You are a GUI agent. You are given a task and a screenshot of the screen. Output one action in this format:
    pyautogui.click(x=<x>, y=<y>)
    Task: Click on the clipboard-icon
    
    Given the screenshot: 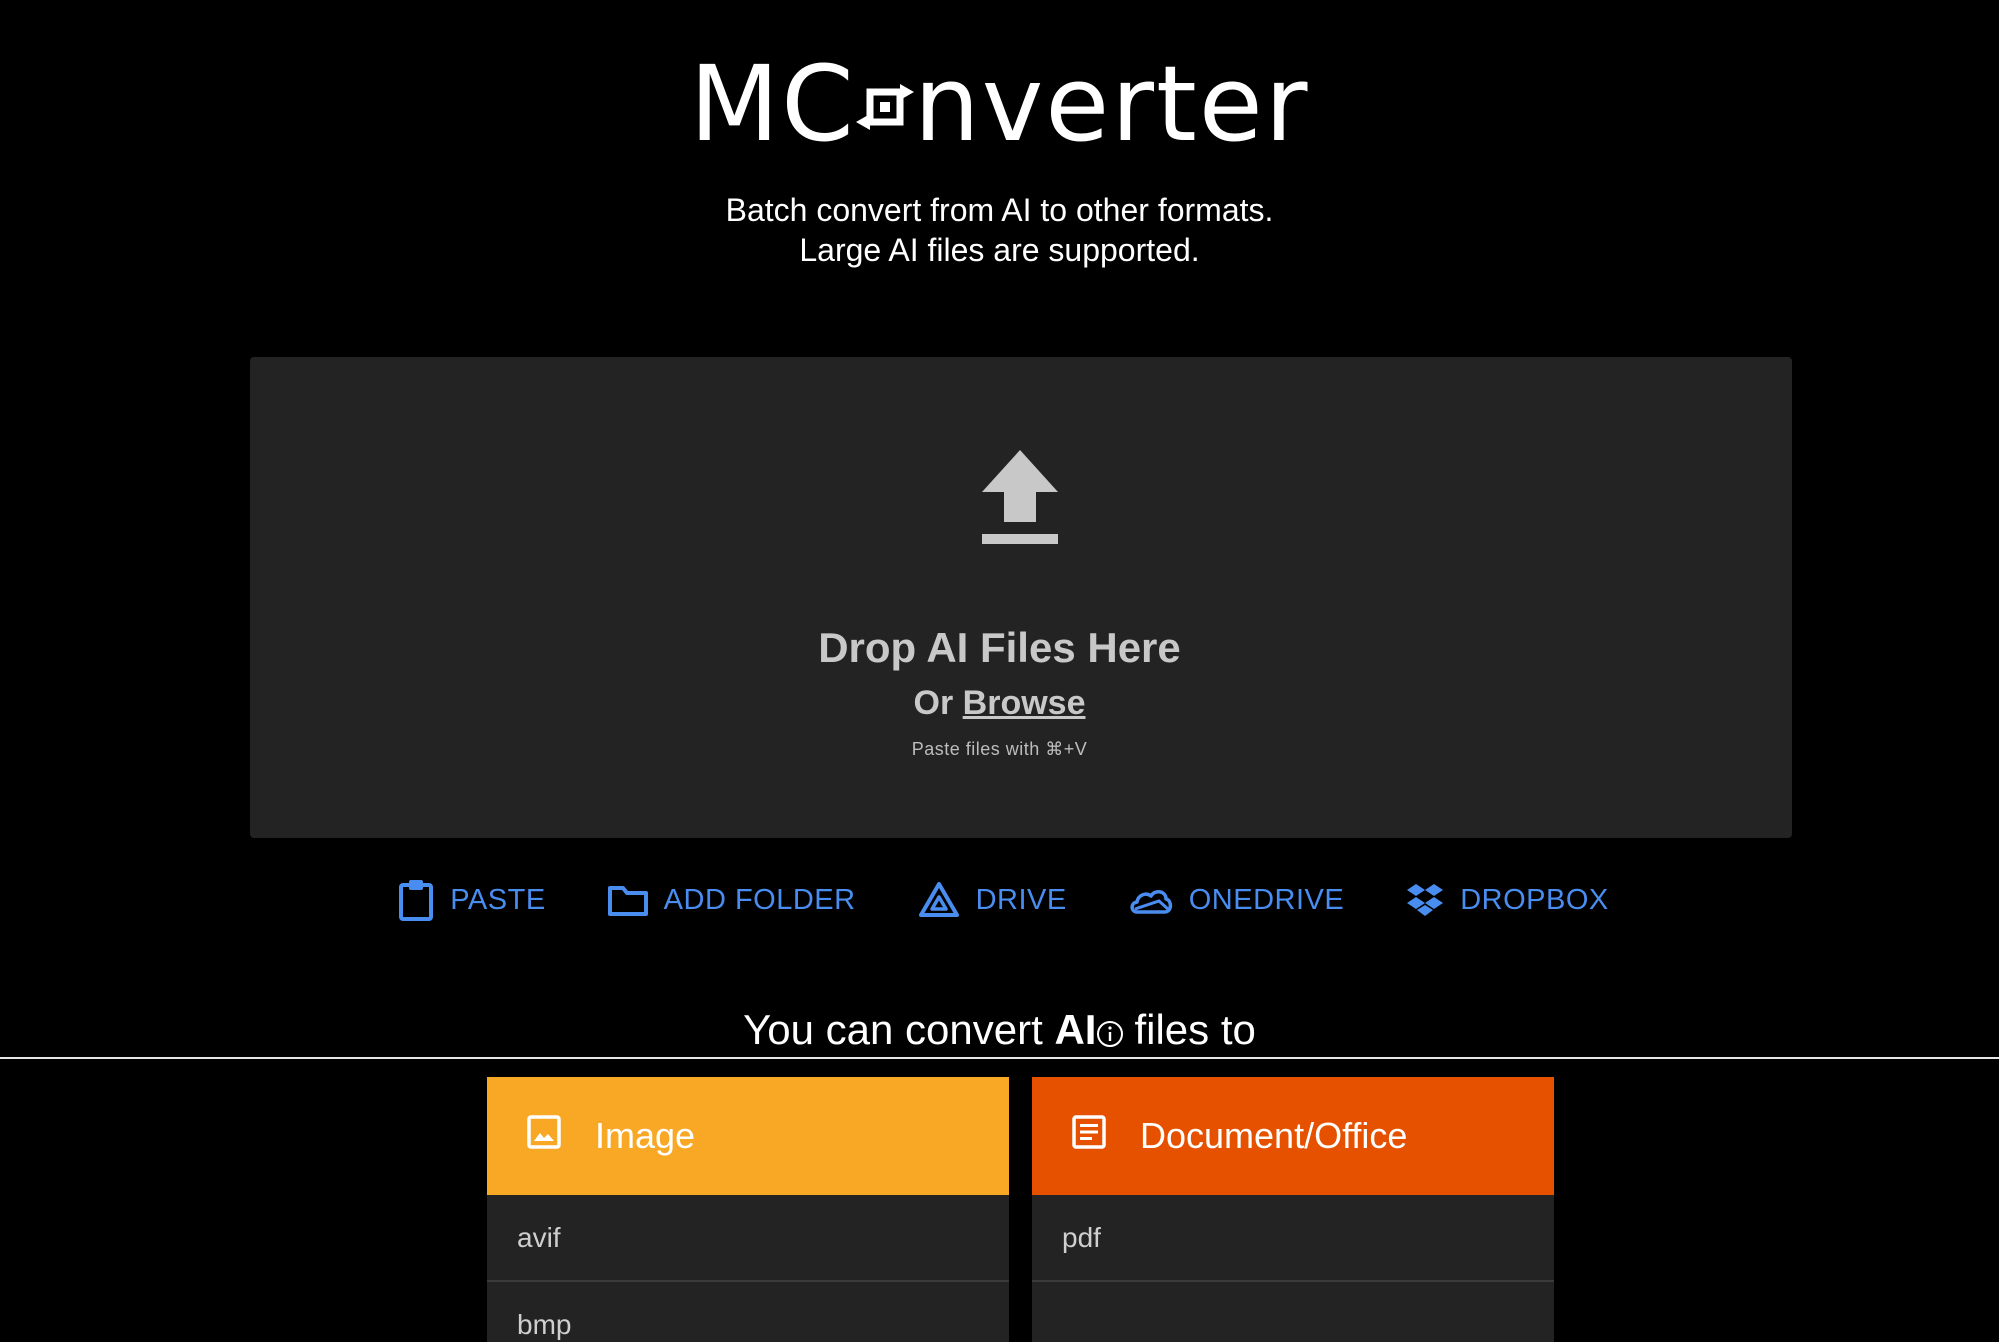 What is the action you would take?
    pyautogui.click(x=416, y=900)
    